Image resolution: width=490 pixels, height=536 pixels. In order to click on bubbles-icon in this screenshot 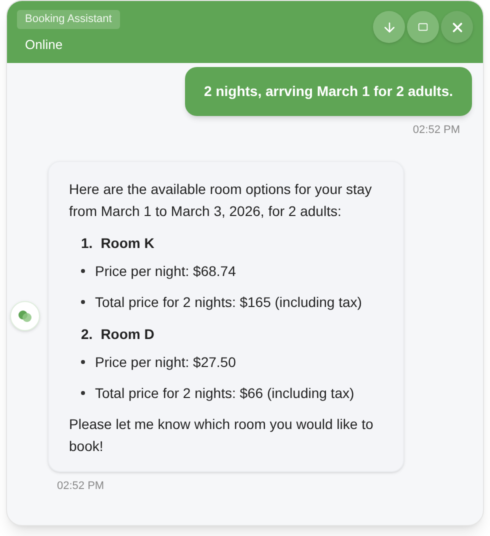, I will do `click(25, 316)`.